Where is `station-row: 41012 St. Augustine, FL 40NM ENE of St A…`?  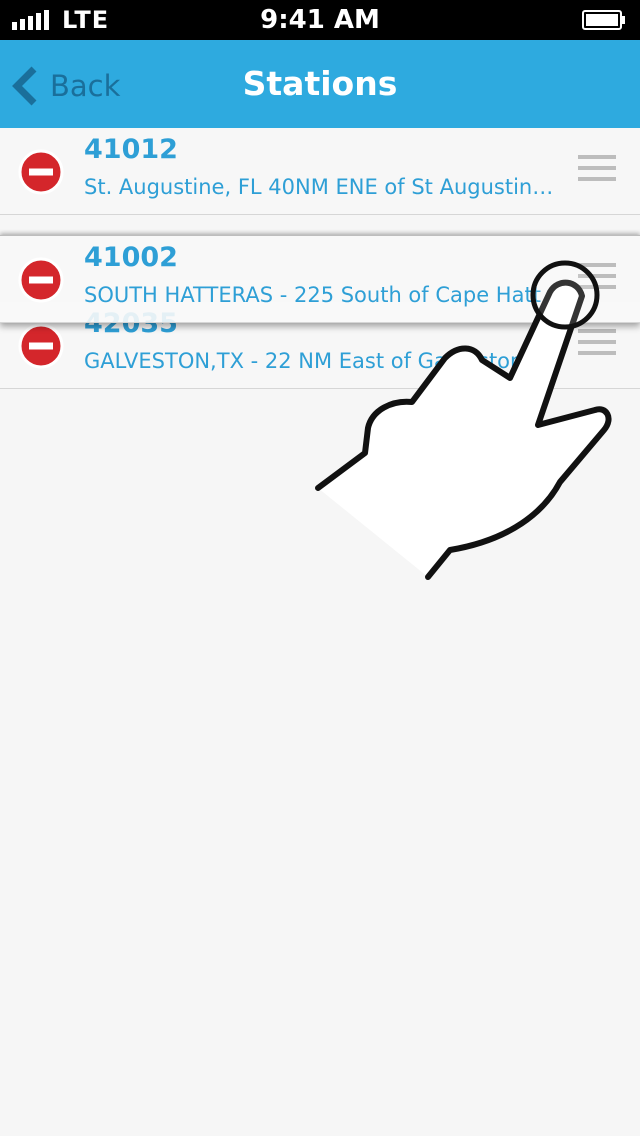
station-row: 41012 St. Augustine, FL 40NM ENE of St A… is located at coordinates (320, 171).